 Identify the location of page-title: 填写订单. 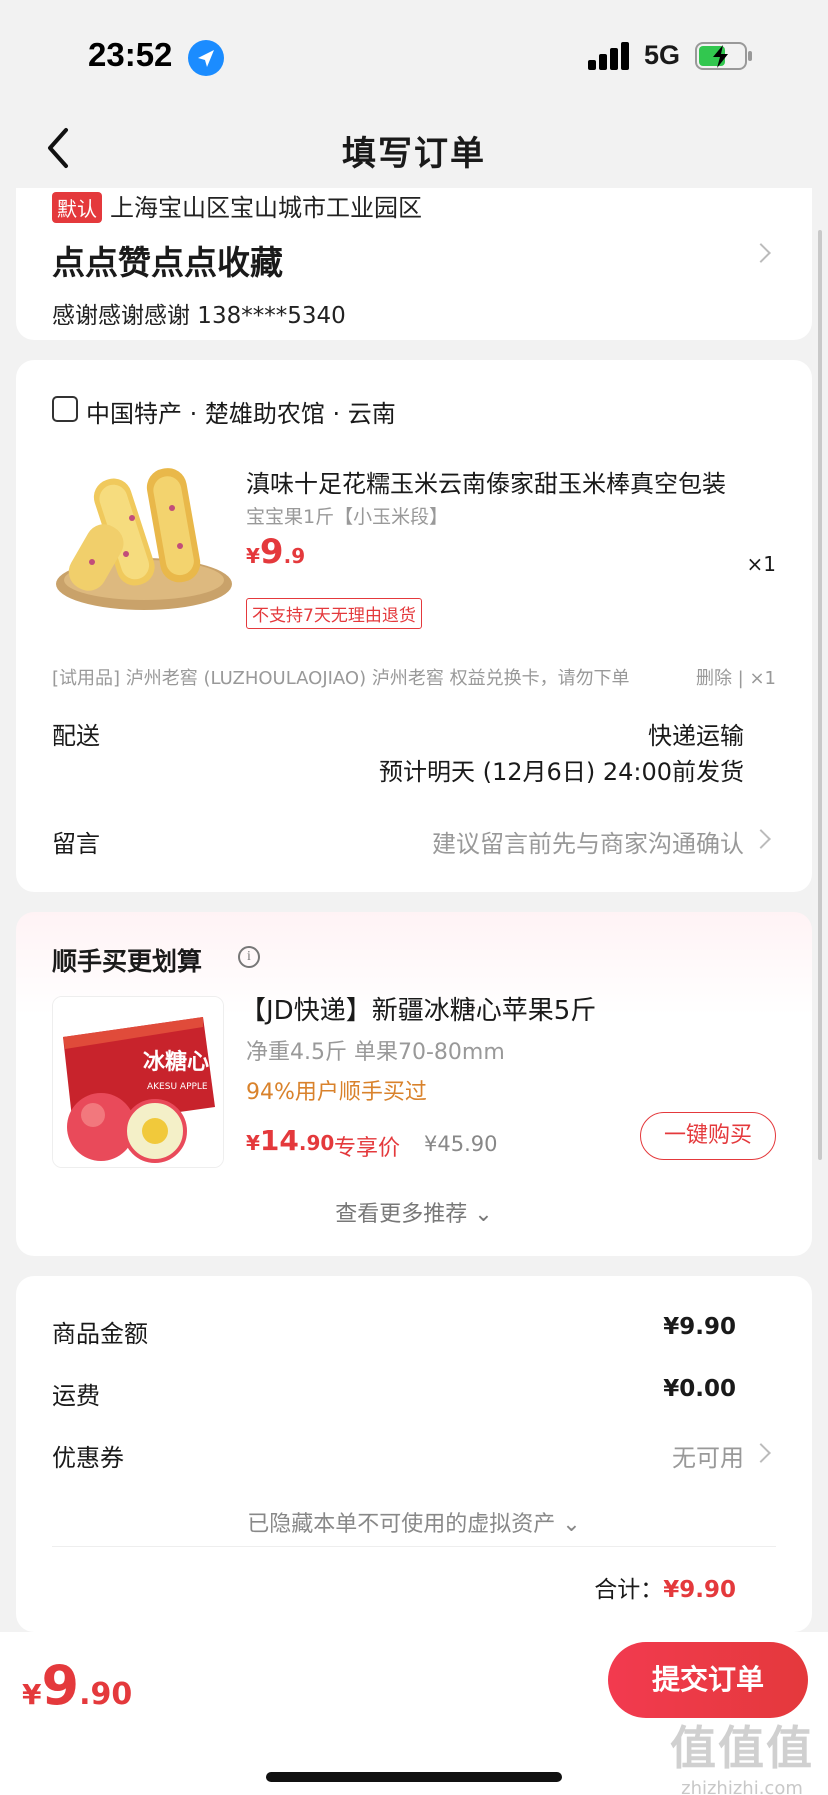
(414, 154).